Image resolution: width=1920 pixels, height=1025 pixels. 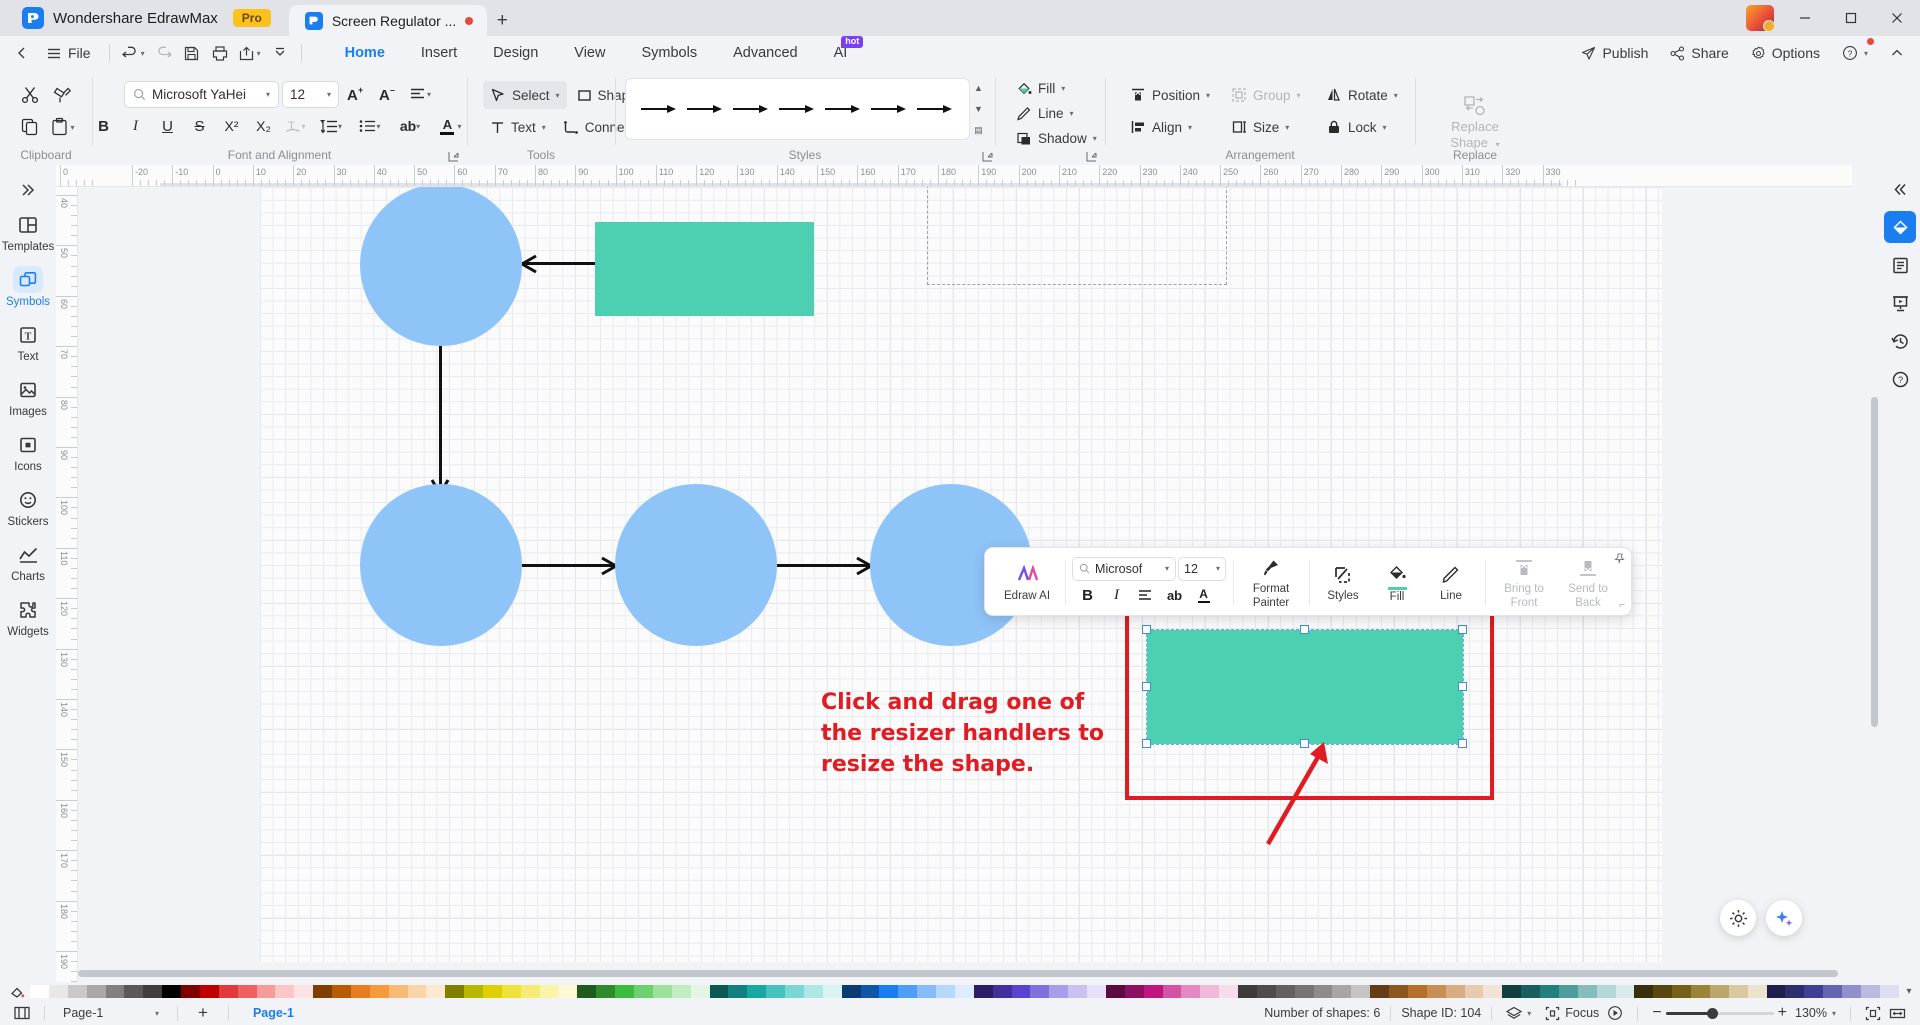 What do you see at coordinates (69, 53) in the screenshot?
I see `file-menu-button: File` at bounding box center [69, 53].